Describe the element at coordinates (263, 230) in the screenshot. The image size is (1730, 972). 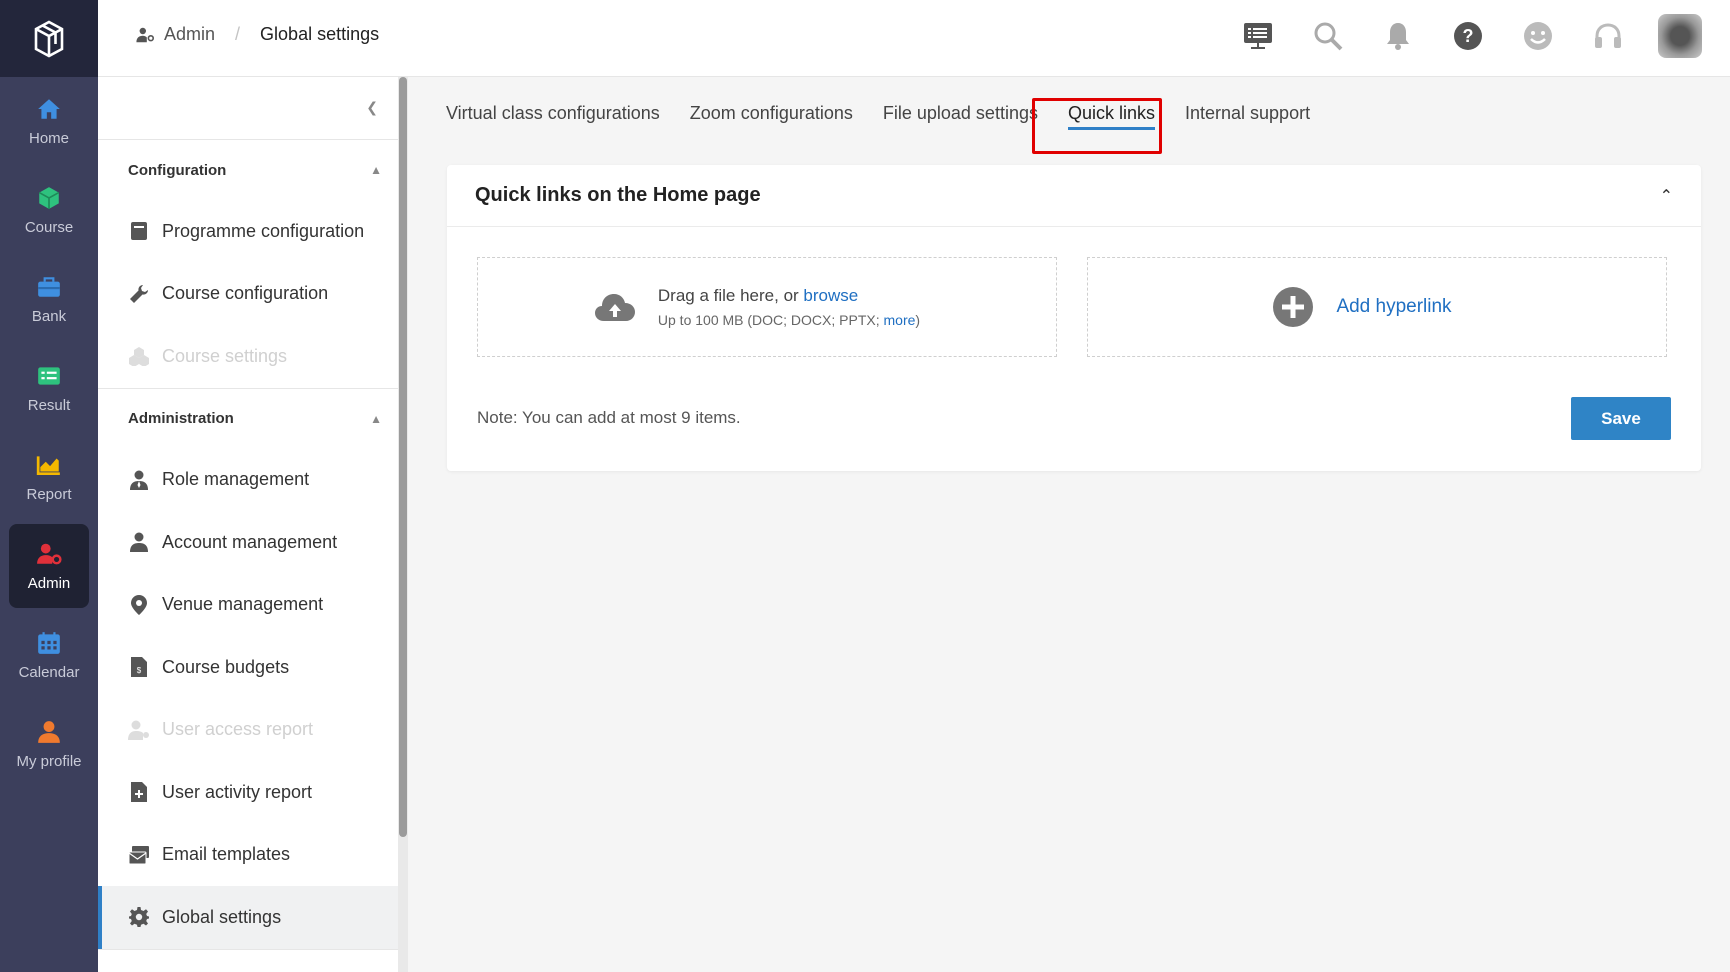
I see `menu-item-label: Programme configuration` at that location.